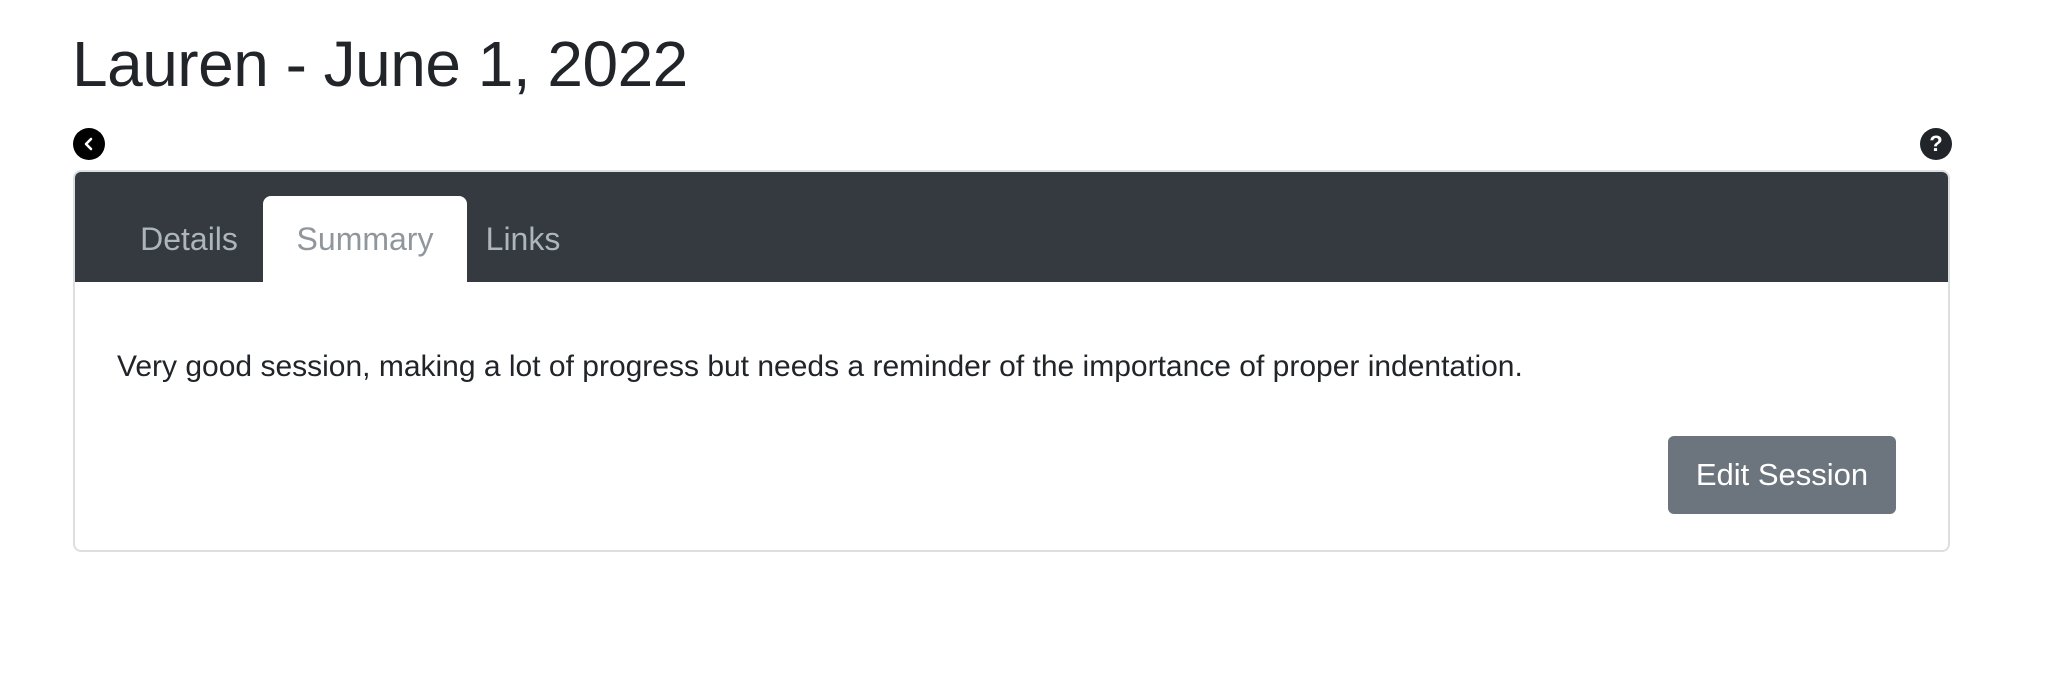 The height and width of the screenshot is (686, 2052). I want to click on edit-session-button: Edit Session, so click(1782, 475).